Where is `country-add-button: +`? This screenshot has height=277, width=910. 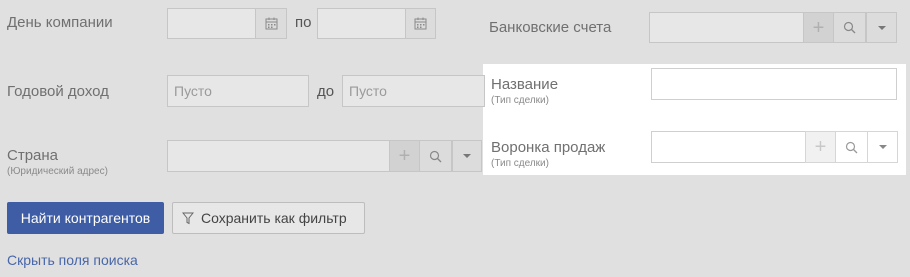 country-add-button: + is located at coordinates (404, 156).